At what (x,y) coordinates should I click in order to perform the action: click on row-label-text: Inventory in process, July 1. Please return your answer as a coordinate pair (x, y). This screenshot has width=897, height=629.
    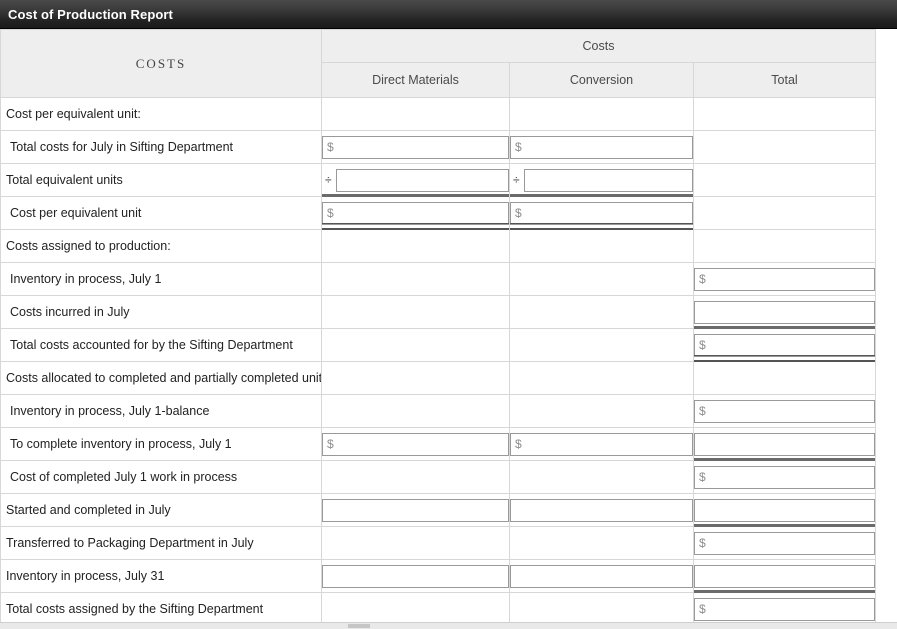
    Looking at the image, I should click on (86, 279).